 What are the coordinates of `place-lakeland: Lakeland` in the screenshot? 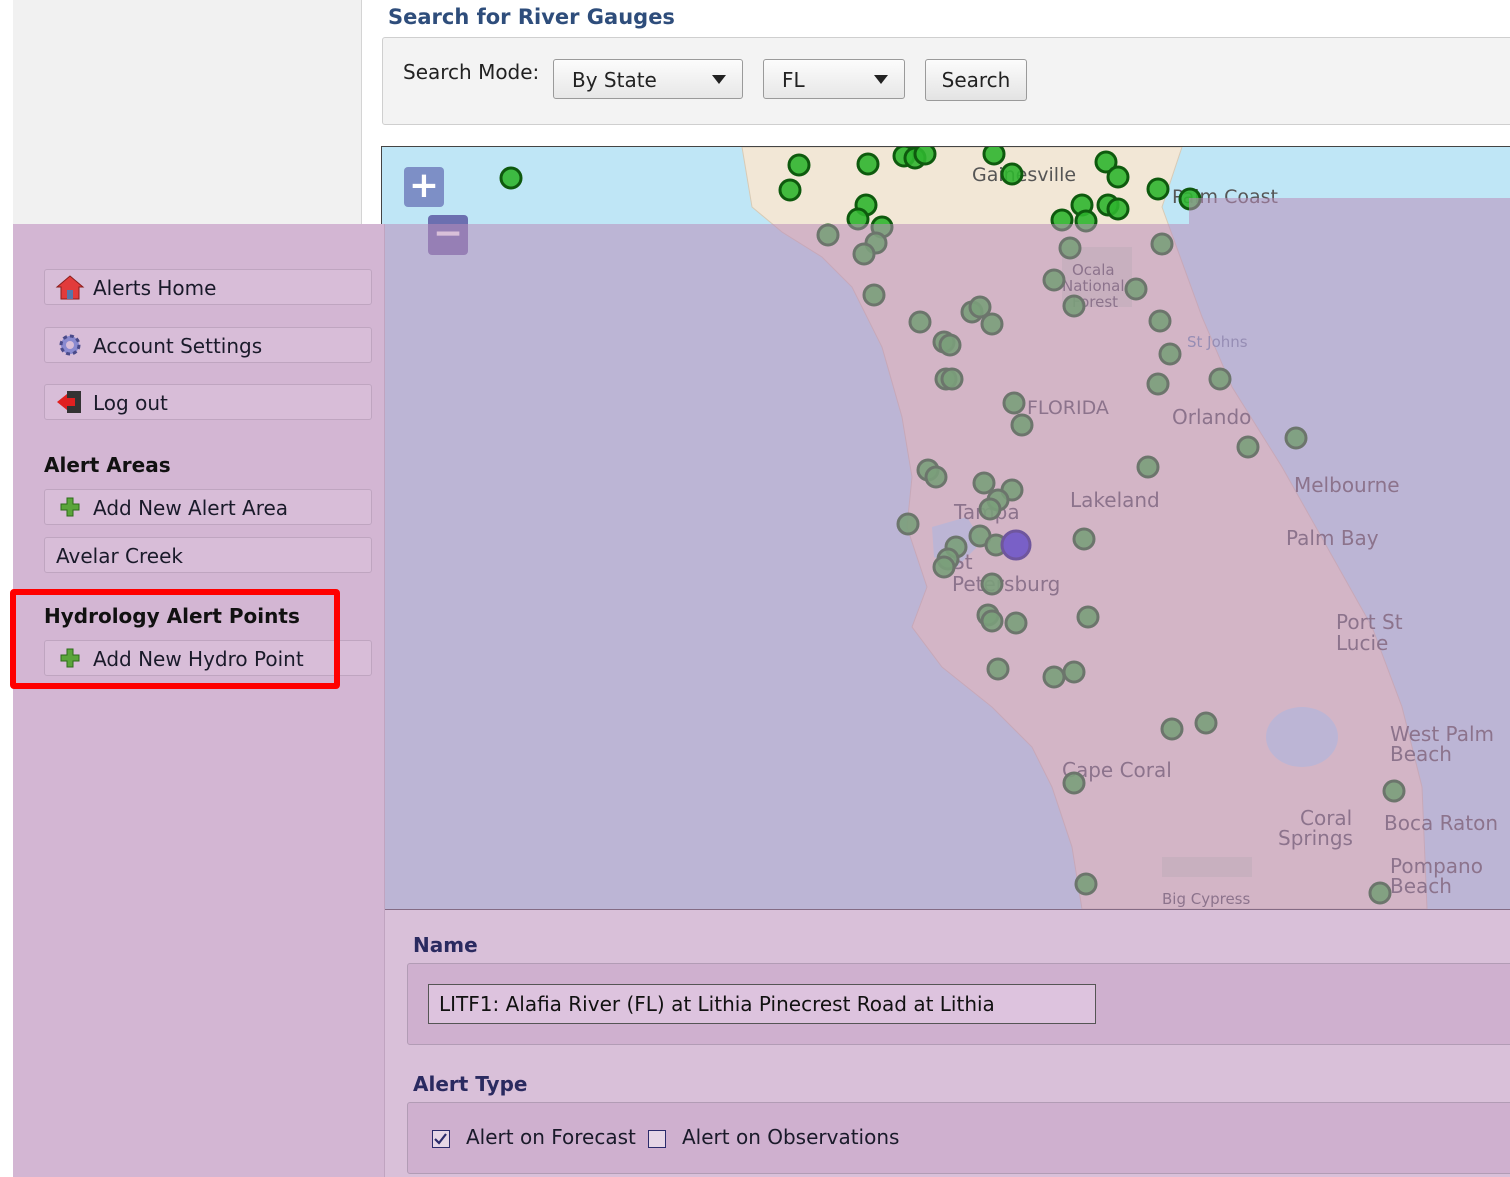 It's located at (1115, 500).